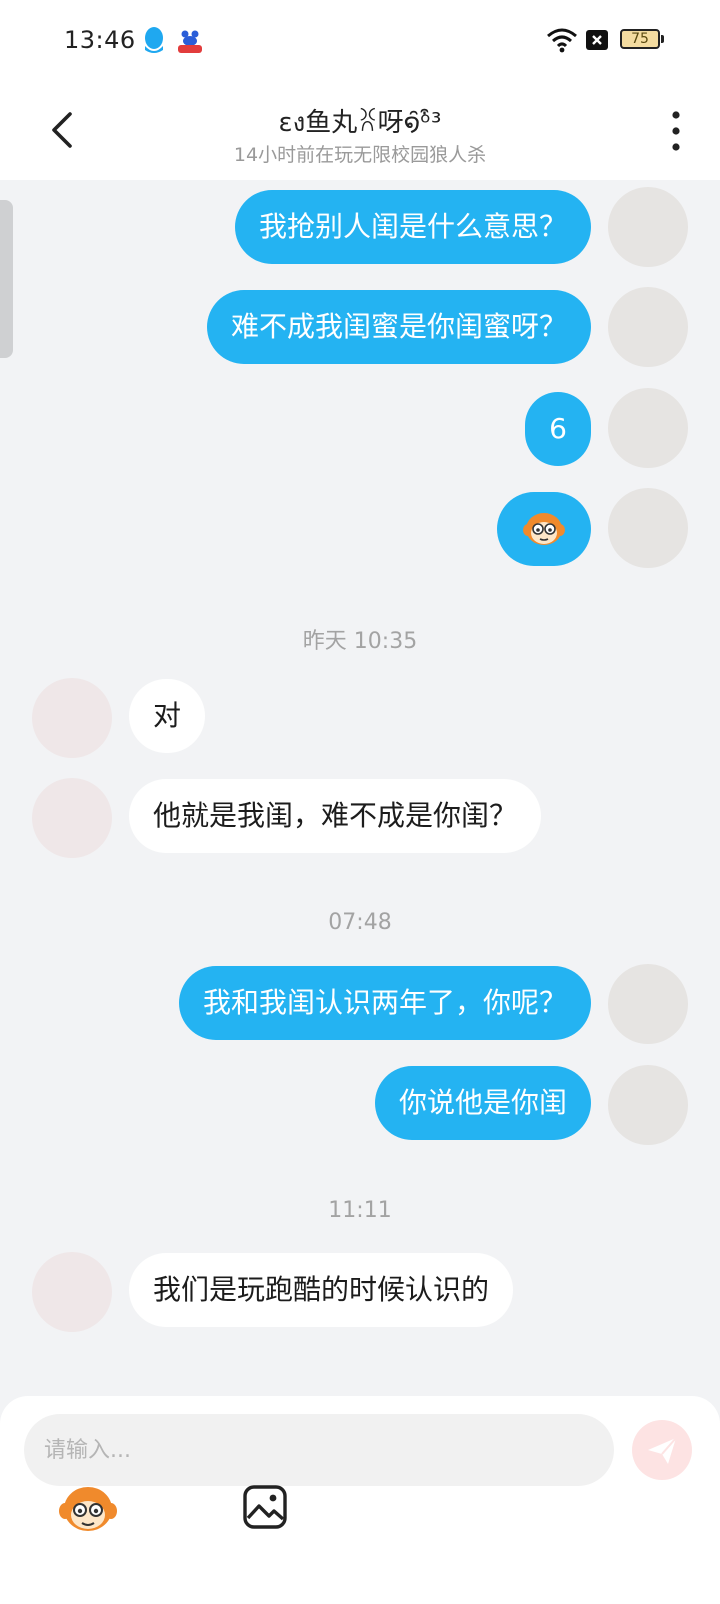  I want to click on contact-status: 14小时前在玩无限校园狼人杀, so click(360, 155).